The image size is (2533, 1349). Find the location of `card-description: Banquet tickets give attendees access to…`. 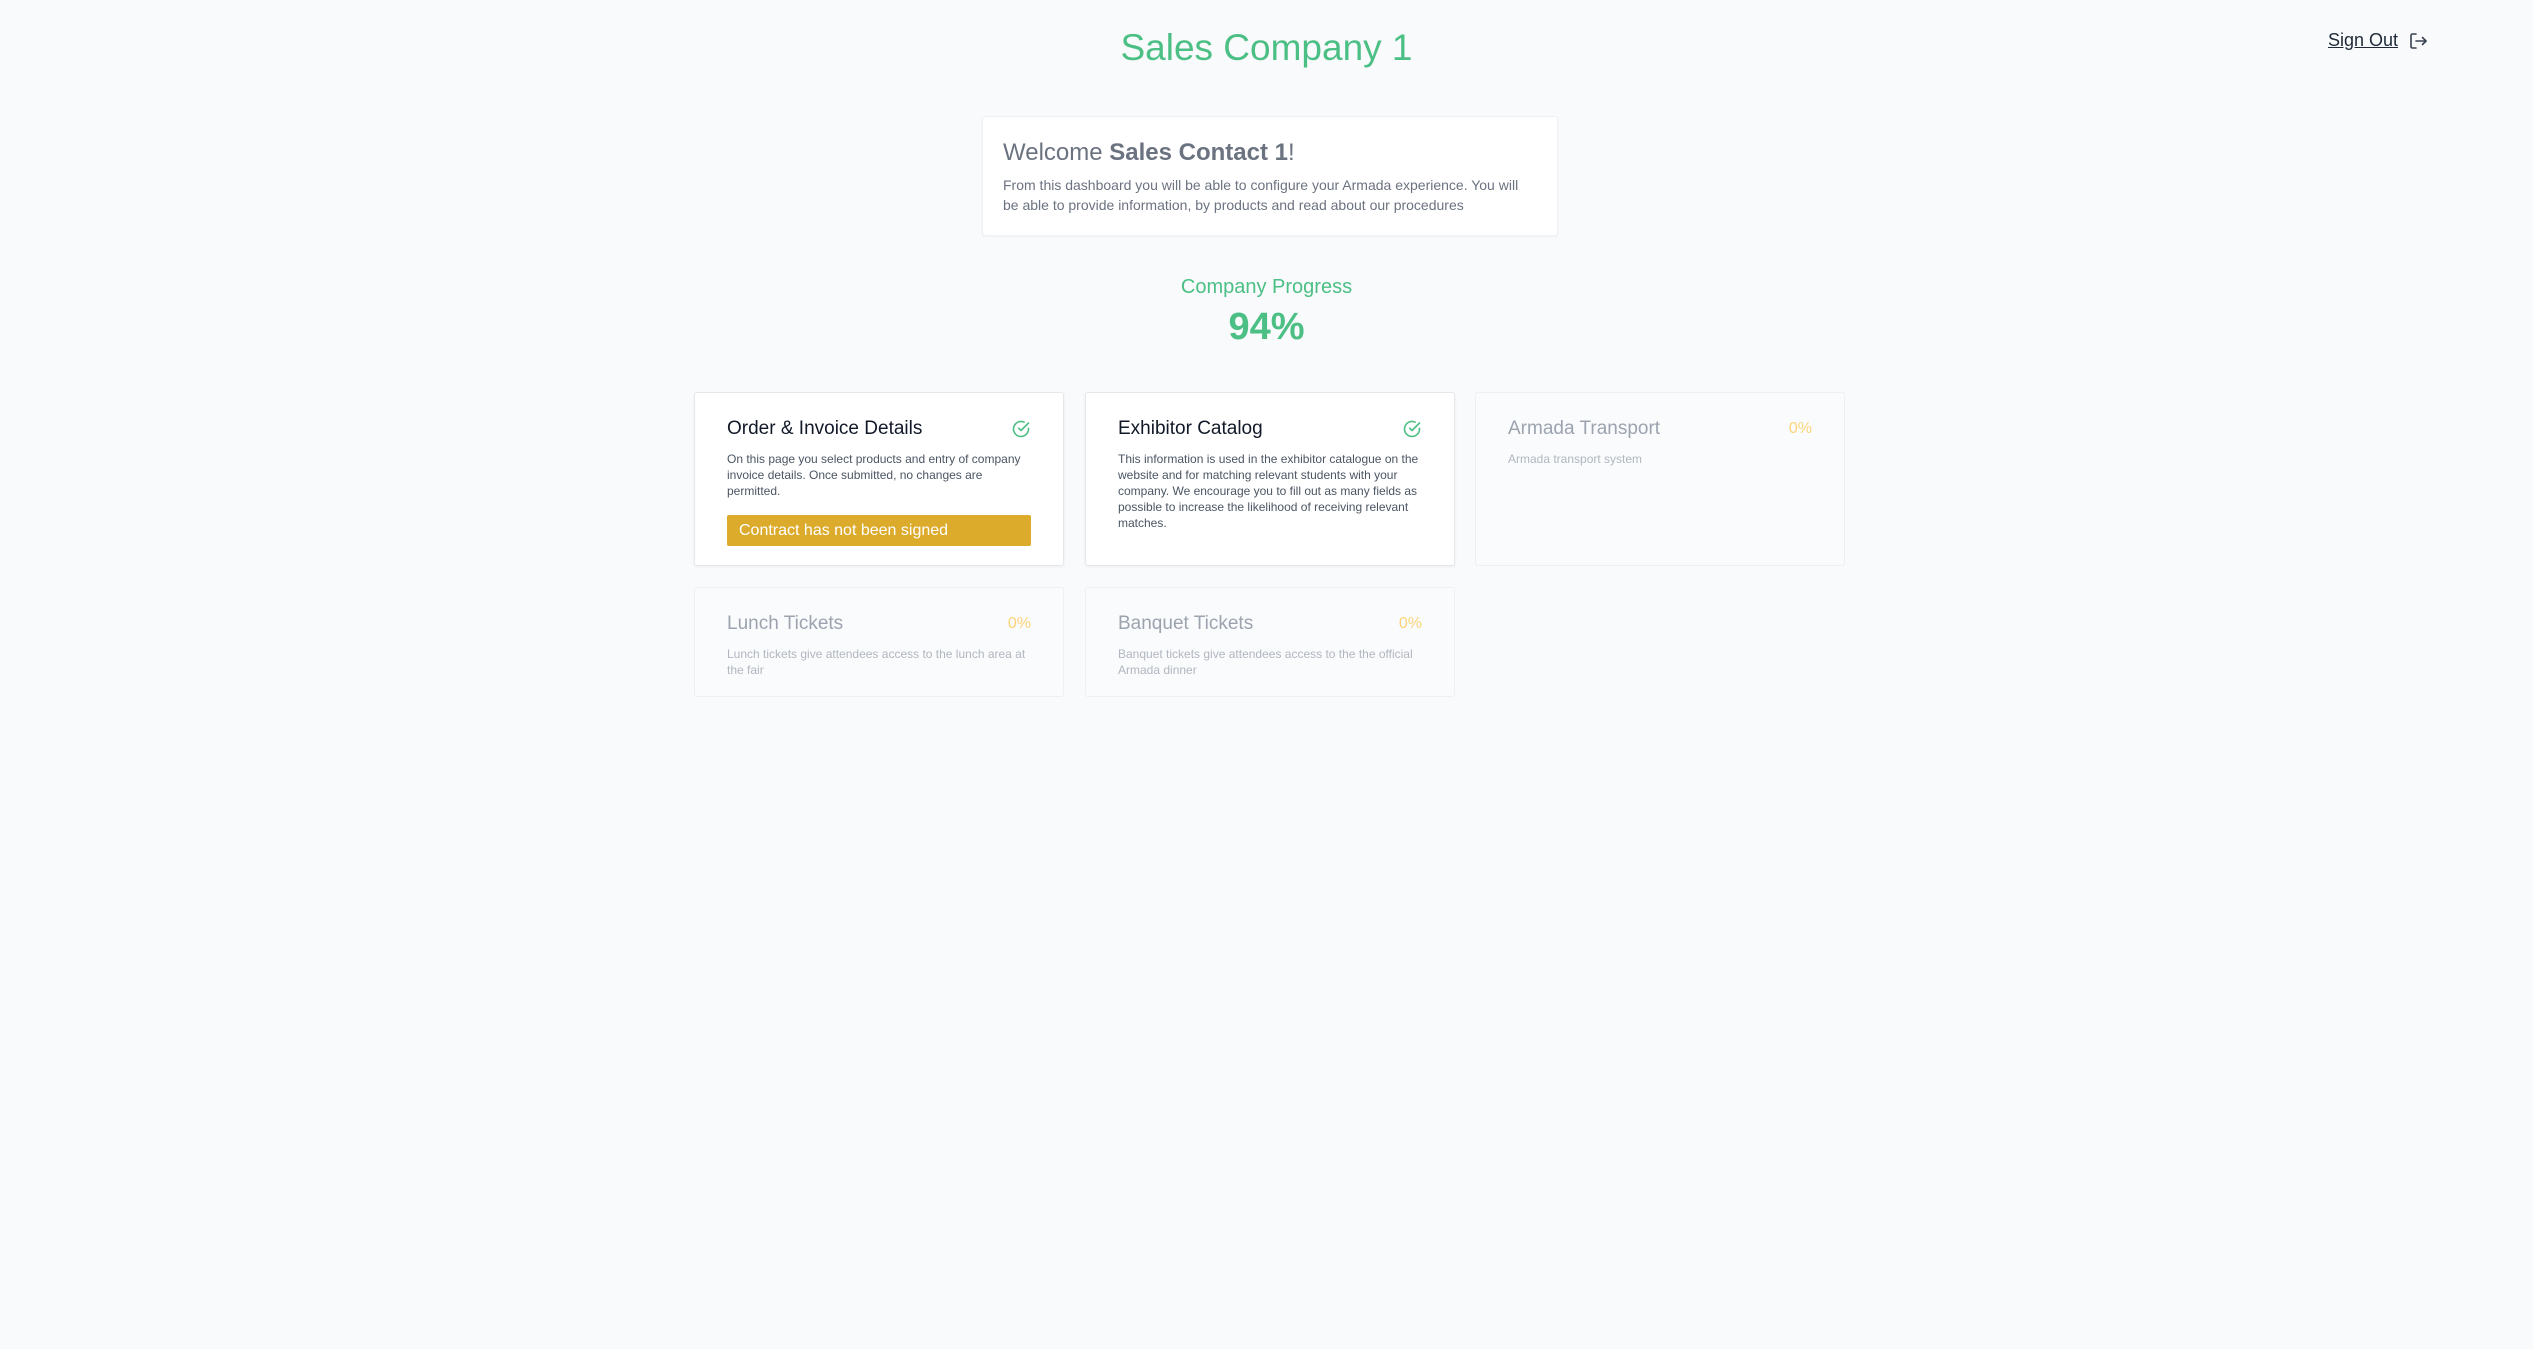

card-description: Banquet tickets give attendees access to… is located at coordinates (1265, 662).